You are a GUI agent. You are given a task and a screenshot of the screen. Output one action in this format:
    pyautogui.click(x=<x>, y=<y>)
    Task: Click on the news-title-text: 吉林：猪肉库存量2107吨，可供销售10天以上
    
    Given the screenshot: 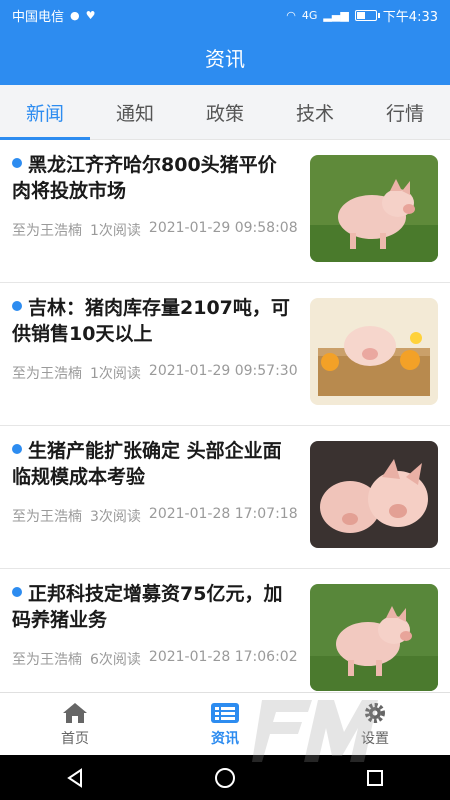 What is the action you would take?
    pyautogui.click(x=151, y=321)
    